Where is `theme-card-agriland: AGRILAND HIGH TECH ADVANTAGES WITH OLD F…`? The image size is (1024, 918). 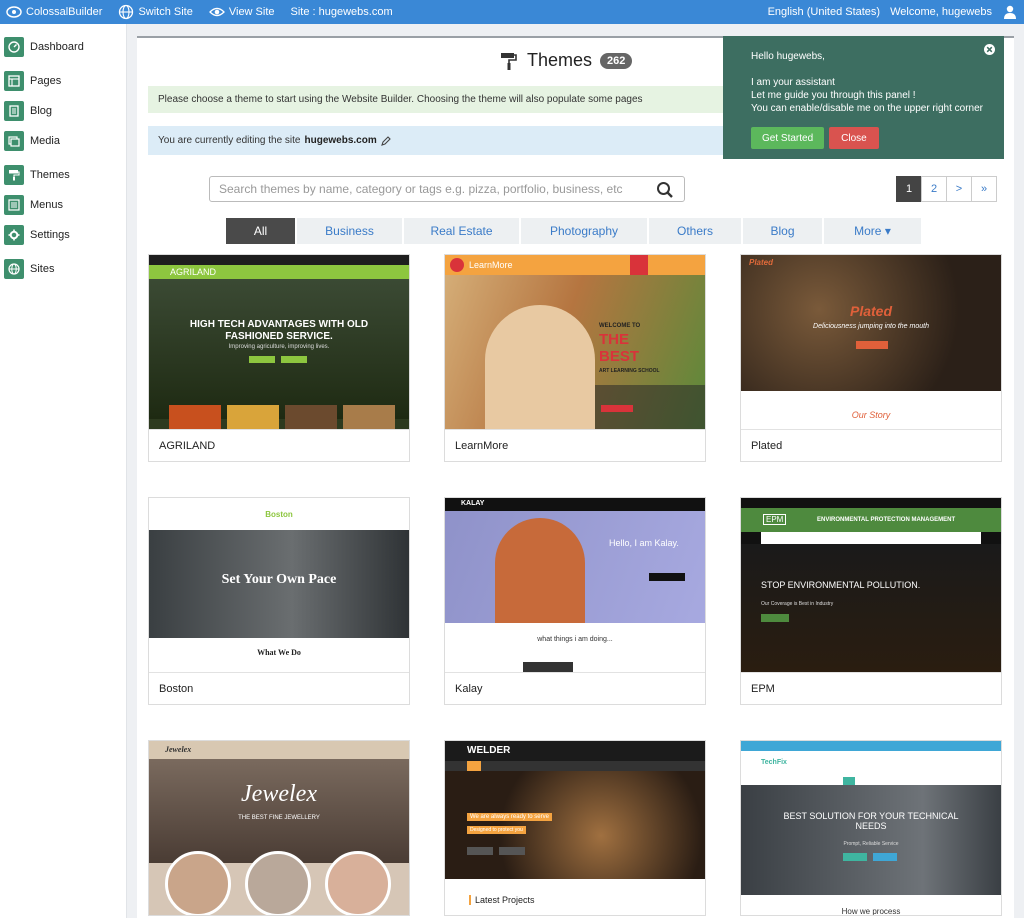
theme-card-agriland: AGRILAND HIGH TECH ADVANTAGES WITH OLD F… is located at coordinates (279, 358).